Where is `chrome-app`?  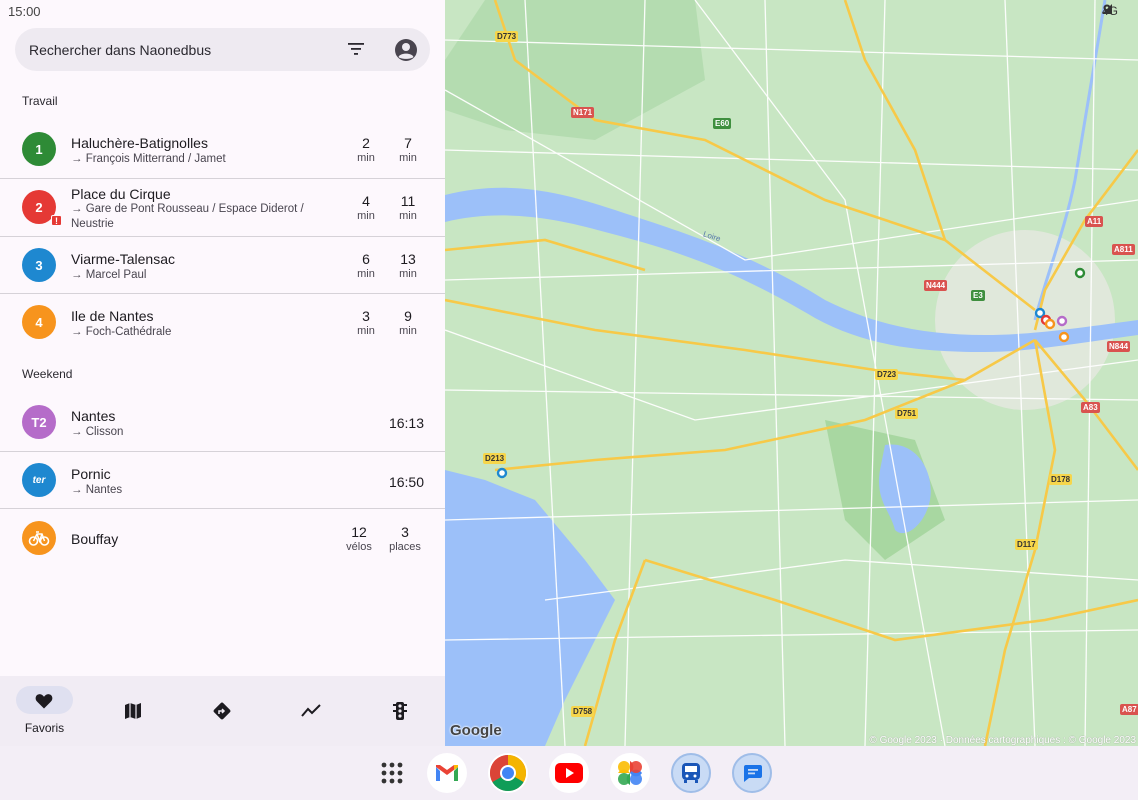 chrome-app is located at coordinates (508, 773).